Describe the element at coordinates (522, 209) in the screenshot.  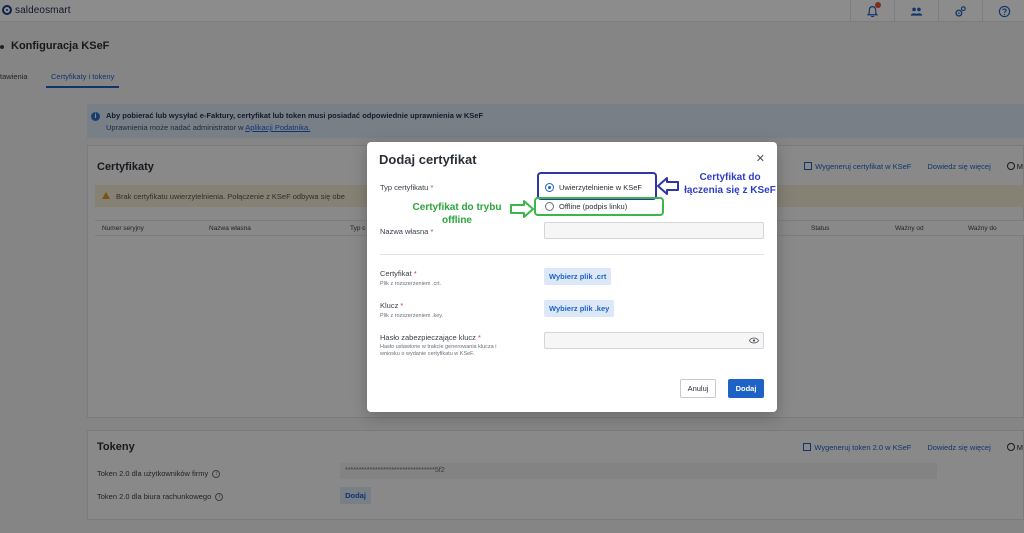
I see `annotation-arrow-right-icon` at that location.